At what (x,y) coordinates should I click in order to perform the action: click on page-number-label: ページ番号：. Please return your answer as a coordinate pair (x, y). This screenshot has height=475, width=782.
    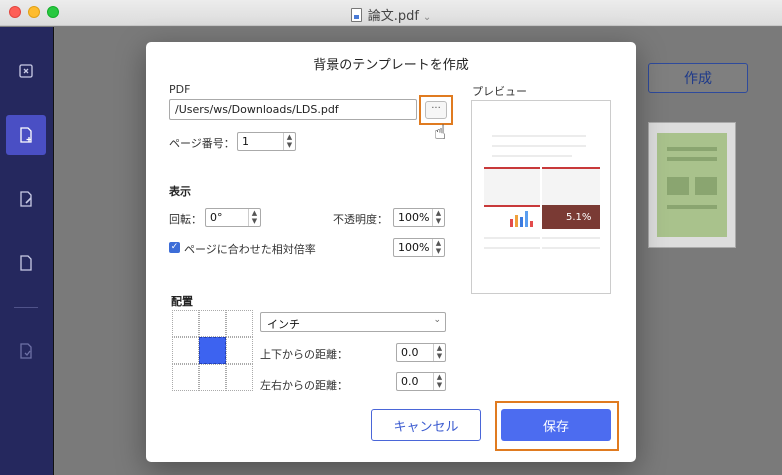
    Looking at the image, I should click on (202, 143).